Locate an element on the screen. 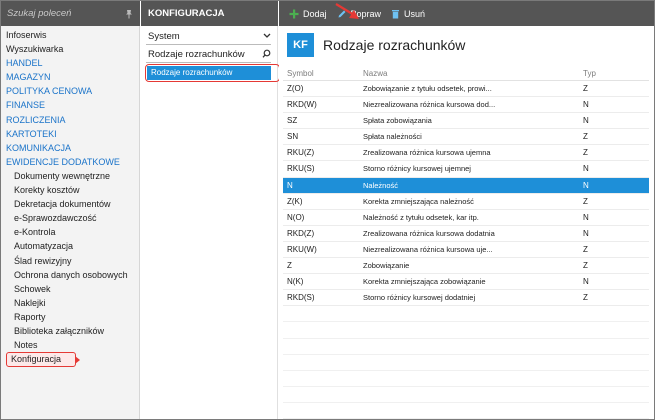  command-search-input: Szukaj poleceń is located at coordinates (65, 13).